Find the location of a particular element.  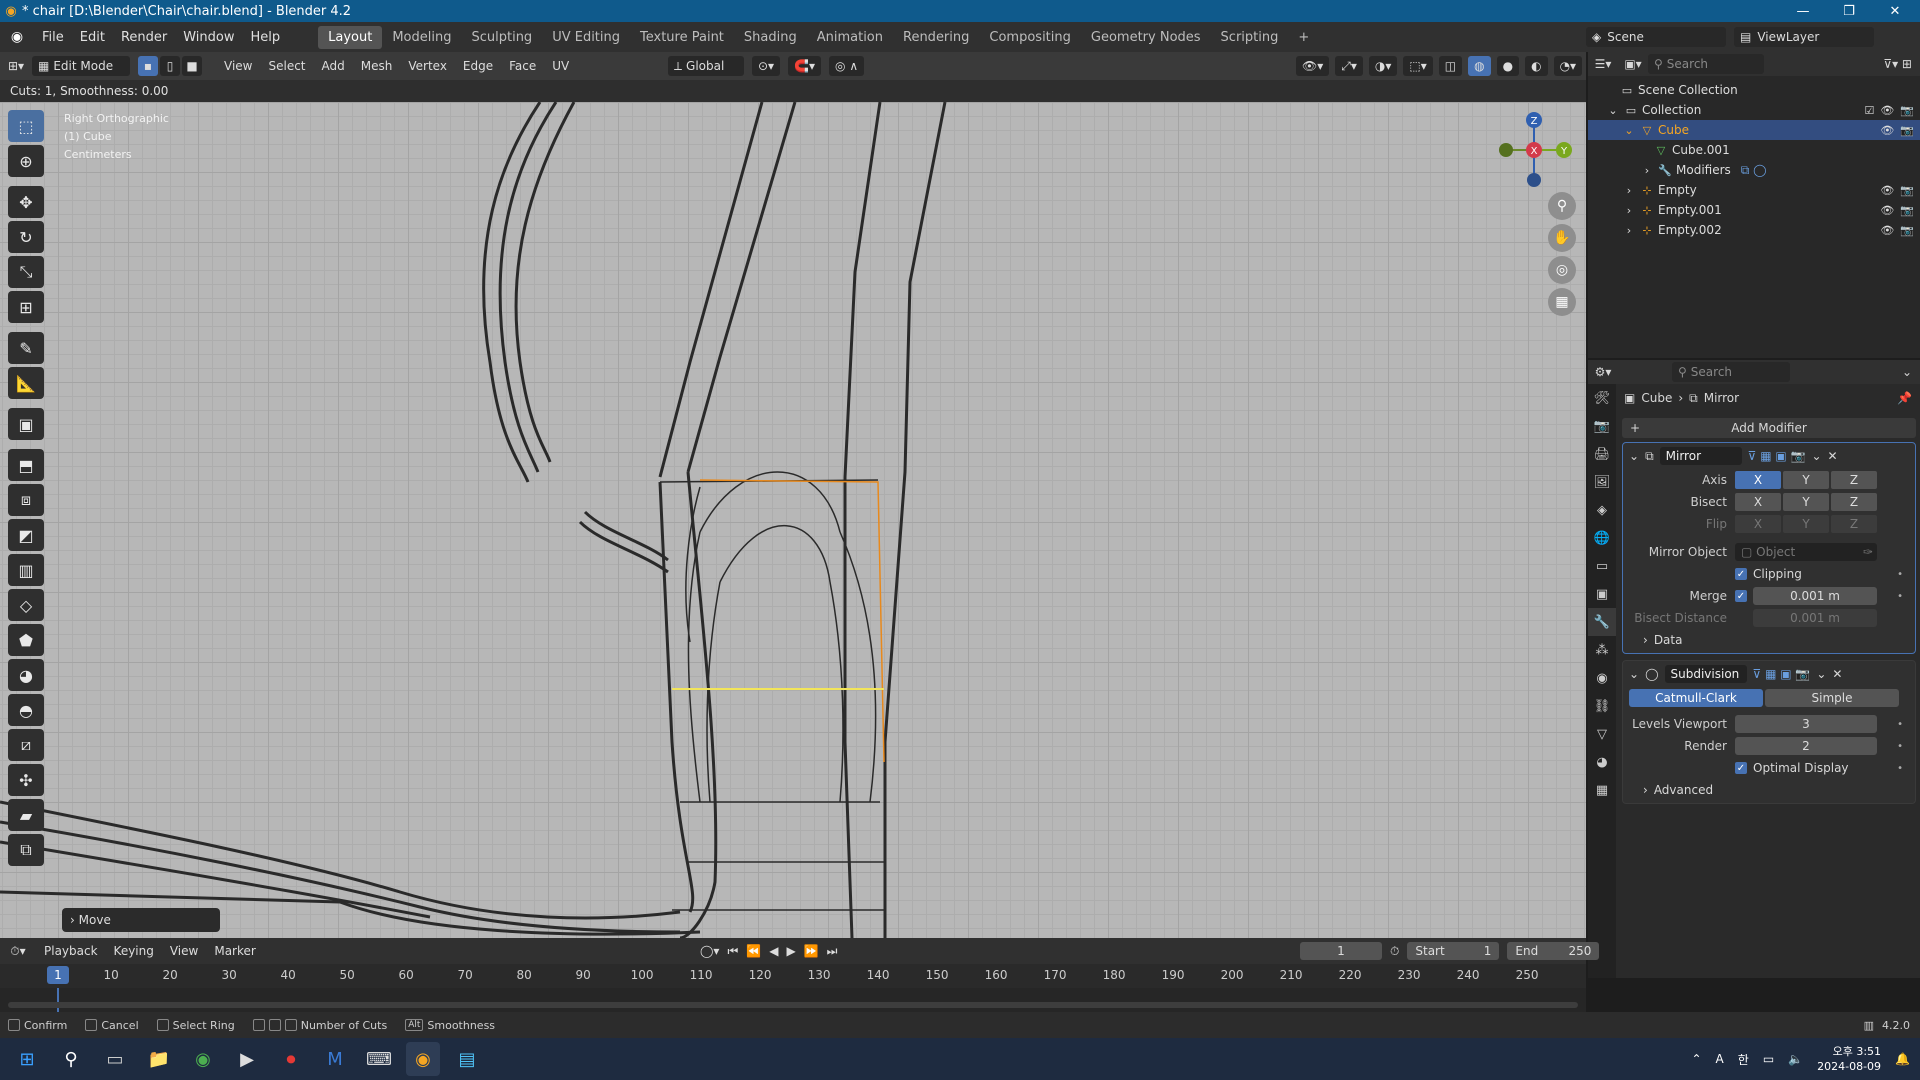

timeline-track is located at coordinates (793, 1000).